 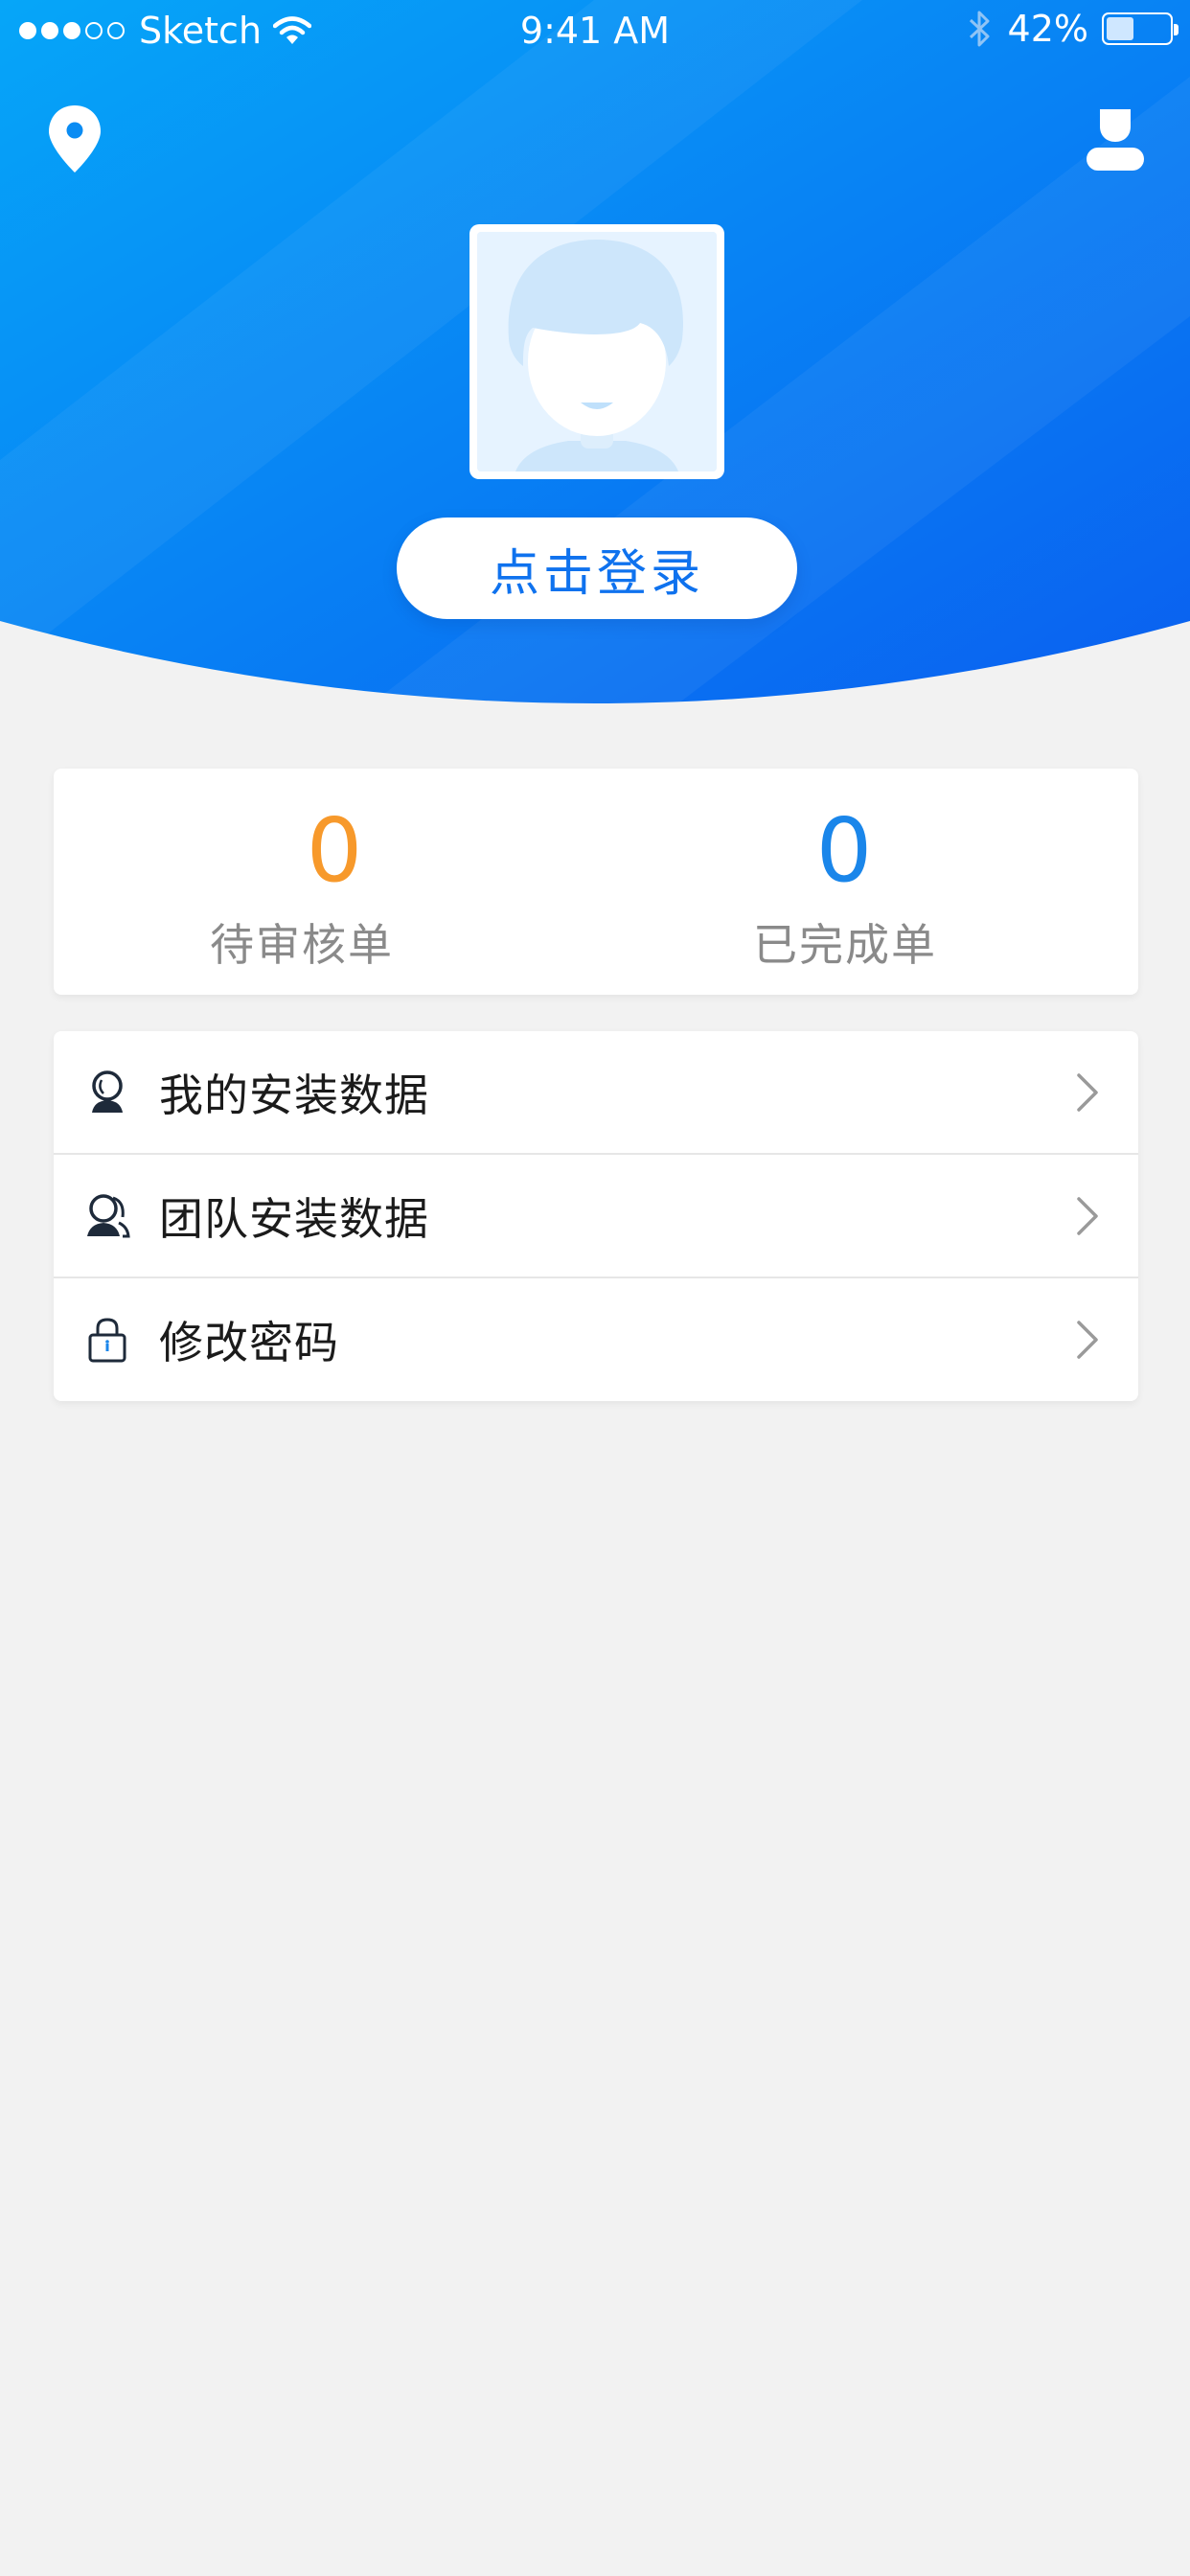 I want to click on settings-menu: 我的安装数据 团队安装数据 修改密码, so click(x=596, y=1216).